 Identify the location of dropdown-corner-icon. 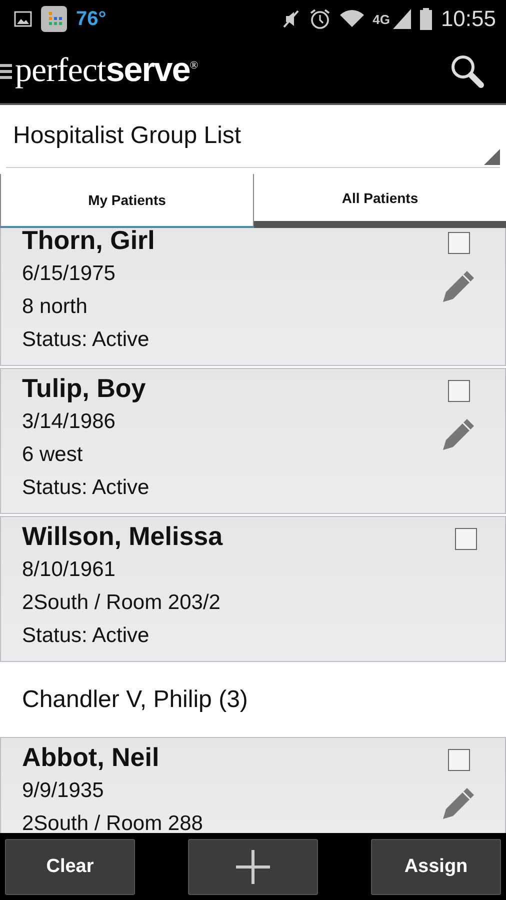
(492, 157).